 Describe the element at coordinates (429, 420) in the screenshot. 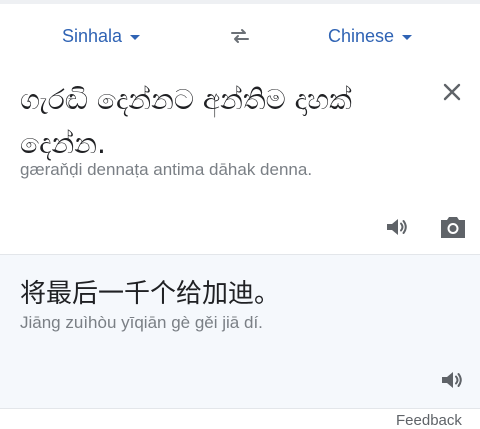

I see `feedback-link: Feedback` at that location.